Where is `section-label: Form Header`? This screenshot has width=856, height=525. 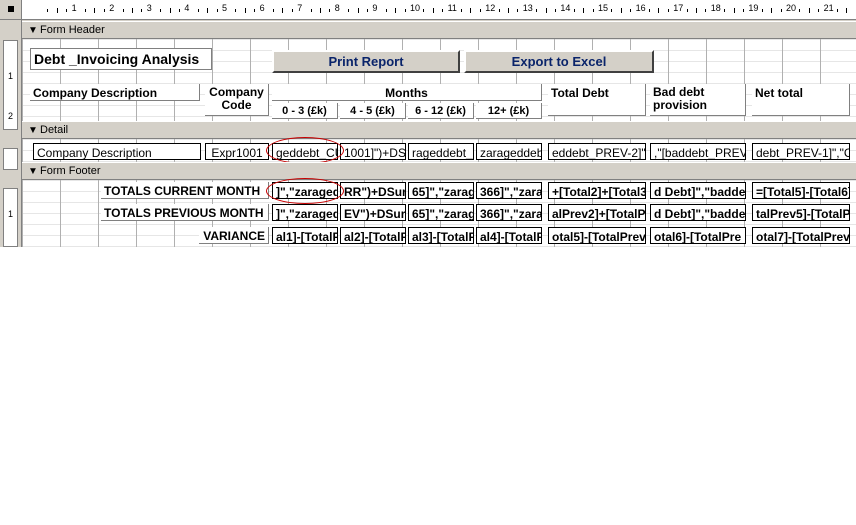 section-label: Form Header is located at coordinates (72, 30).